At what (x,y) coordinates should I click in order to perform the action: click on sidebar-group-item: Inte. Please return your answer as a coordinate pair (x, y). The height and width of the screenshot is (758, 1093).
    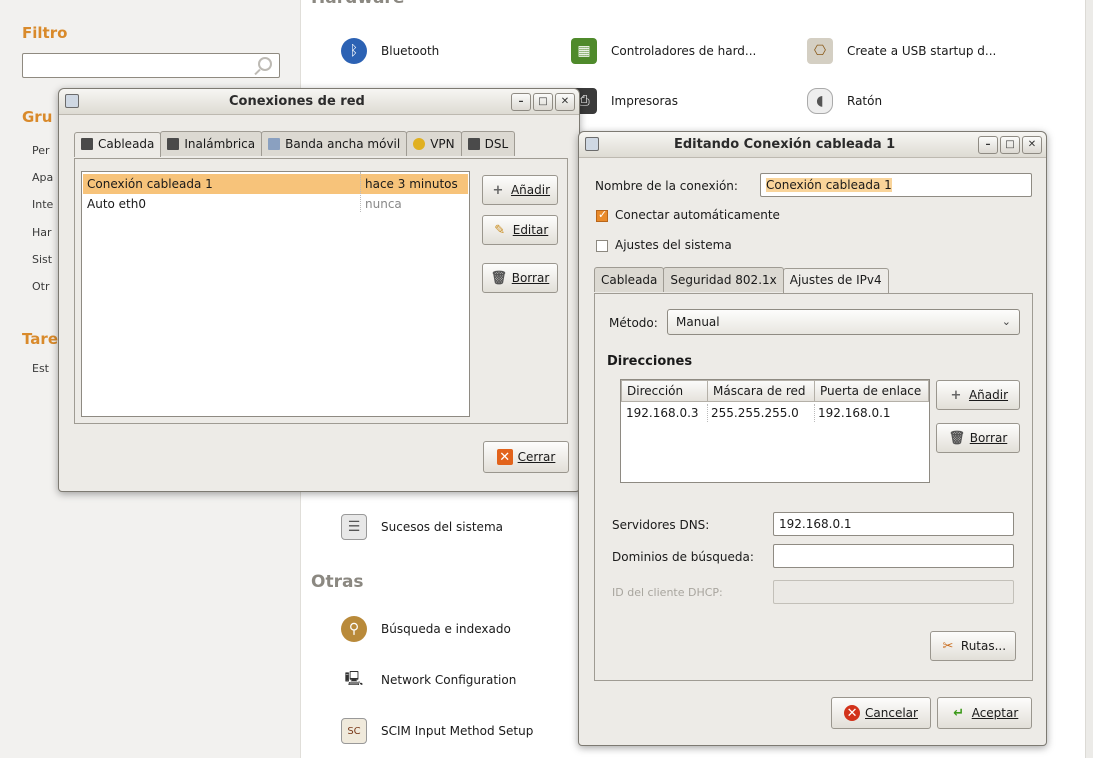
    Looking at the image, I should click on (42, 204).